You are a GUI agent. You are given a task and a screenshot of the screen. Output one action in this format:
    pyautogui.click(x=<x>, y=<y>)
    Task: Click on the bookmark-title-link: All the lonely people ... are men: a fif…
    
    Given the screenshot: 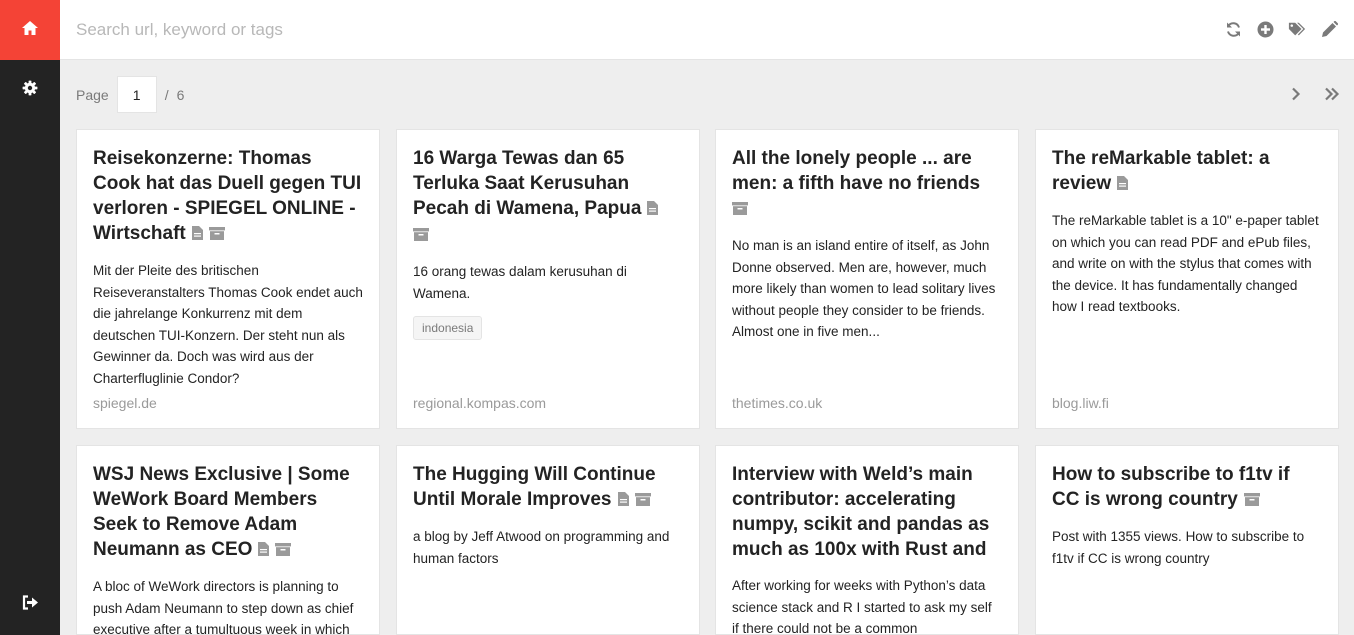 What is the action you would take?
    pyautogui.click(x=867, y=184)
    